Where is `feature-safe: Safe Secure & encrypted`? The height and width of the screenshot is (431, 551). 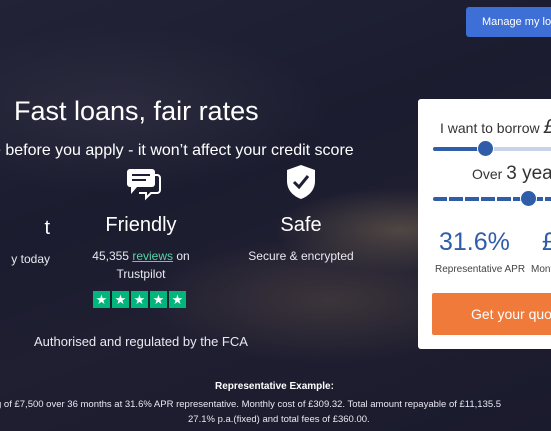 feature-safe: Safe Secure & encrypted is located at coordinates (301, 214).